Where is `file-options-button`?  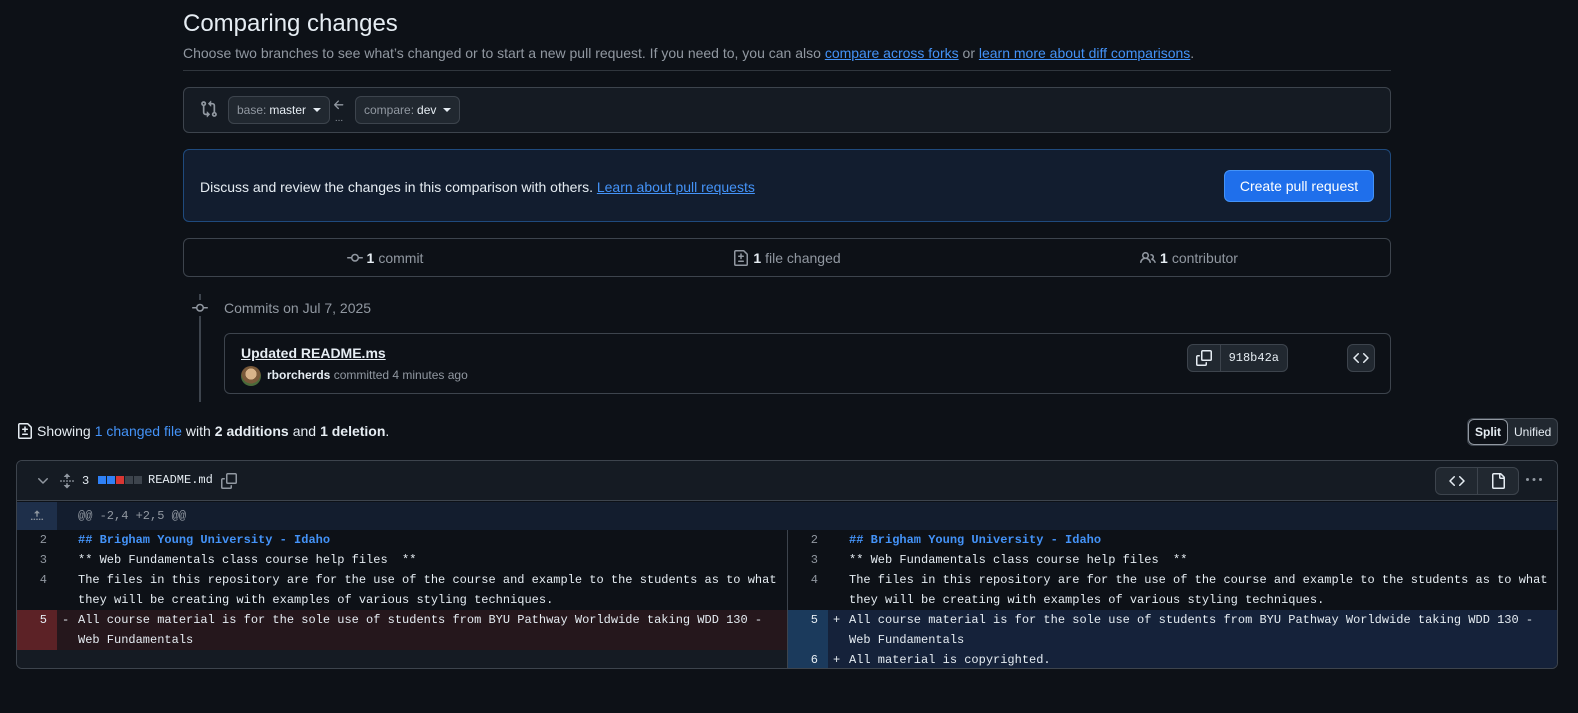
file-options-button is located at coordinates (1534, 480).